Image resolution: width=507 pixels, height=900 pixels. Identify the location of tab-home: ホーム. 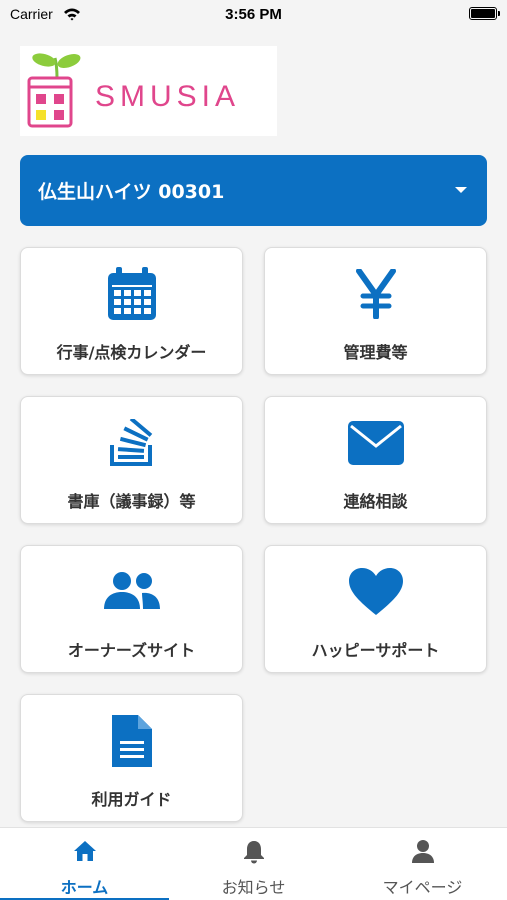
(84, 864).